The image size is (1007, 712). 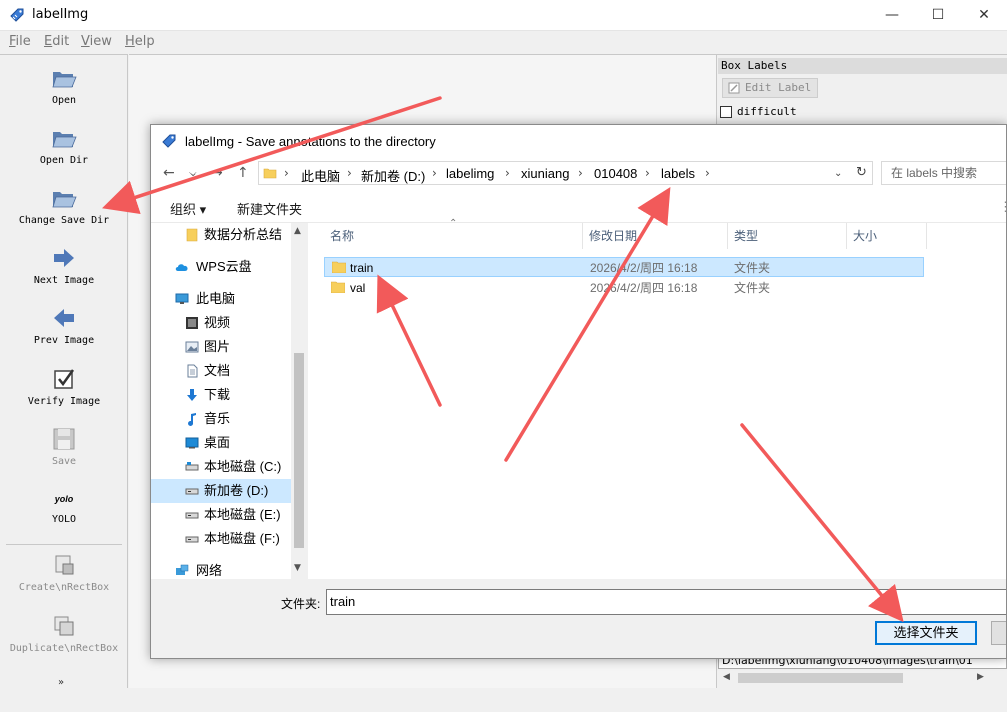 What do you see at coordinates (229, 323) in the screenshot?
I see `nav-item-videos: 视频` at bounding box center [229, 323].